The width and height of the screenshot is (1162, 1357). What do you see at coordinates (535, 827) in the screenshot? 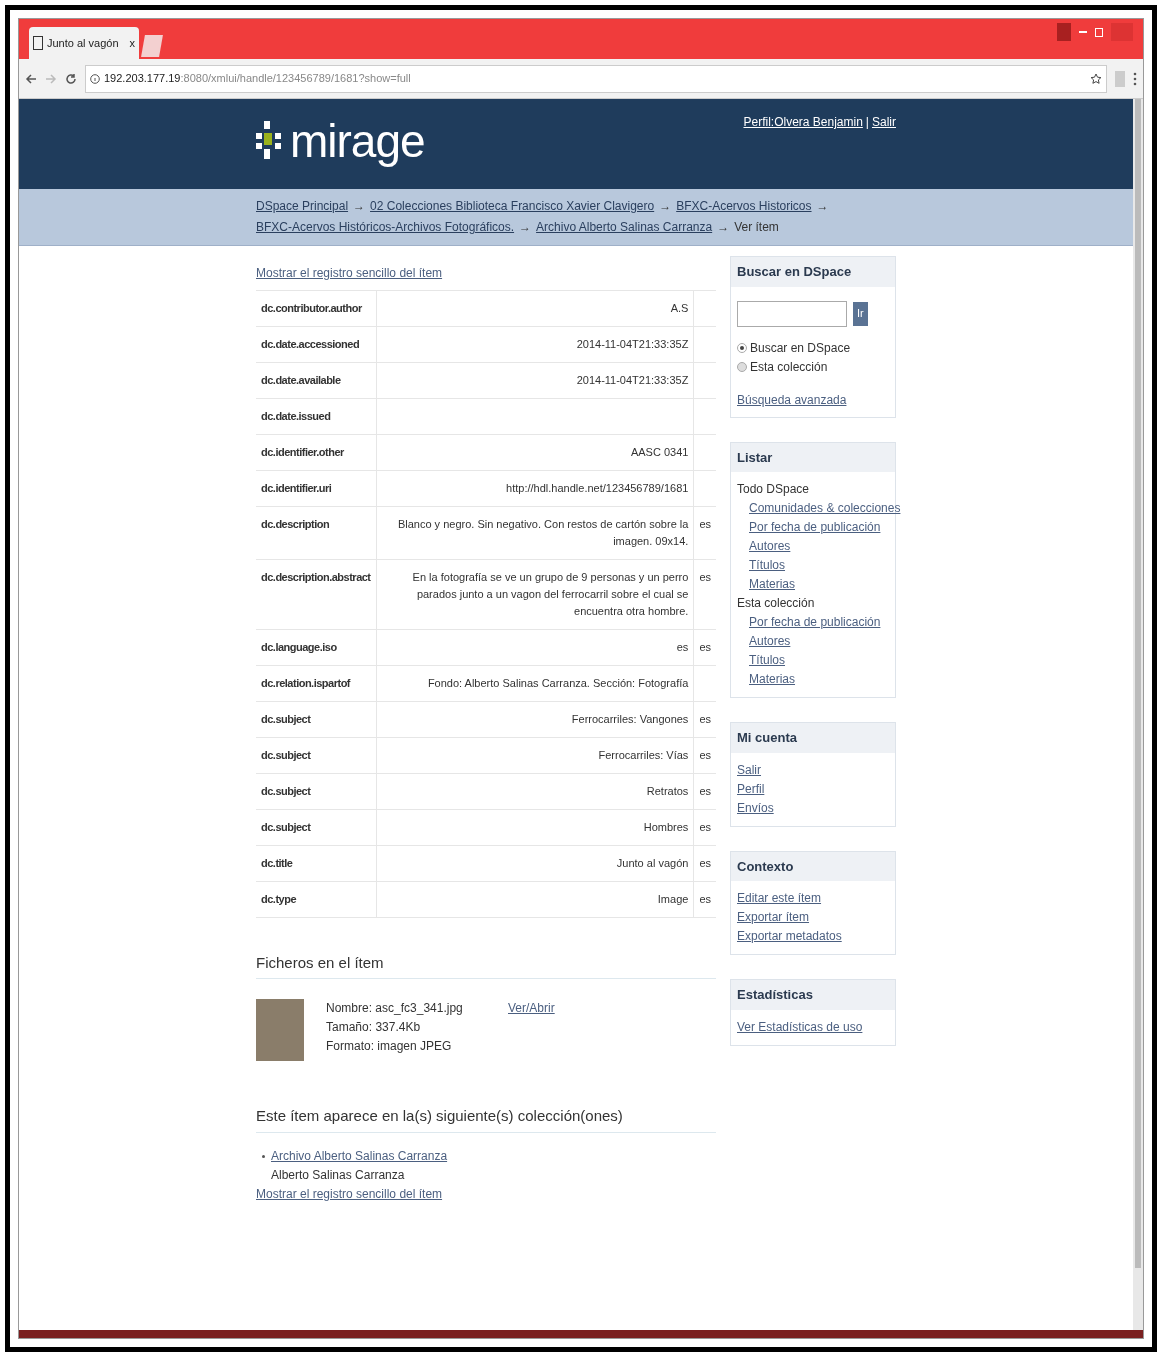
I see `field-value-cell: Hombres` at bounding box center [535, 827].